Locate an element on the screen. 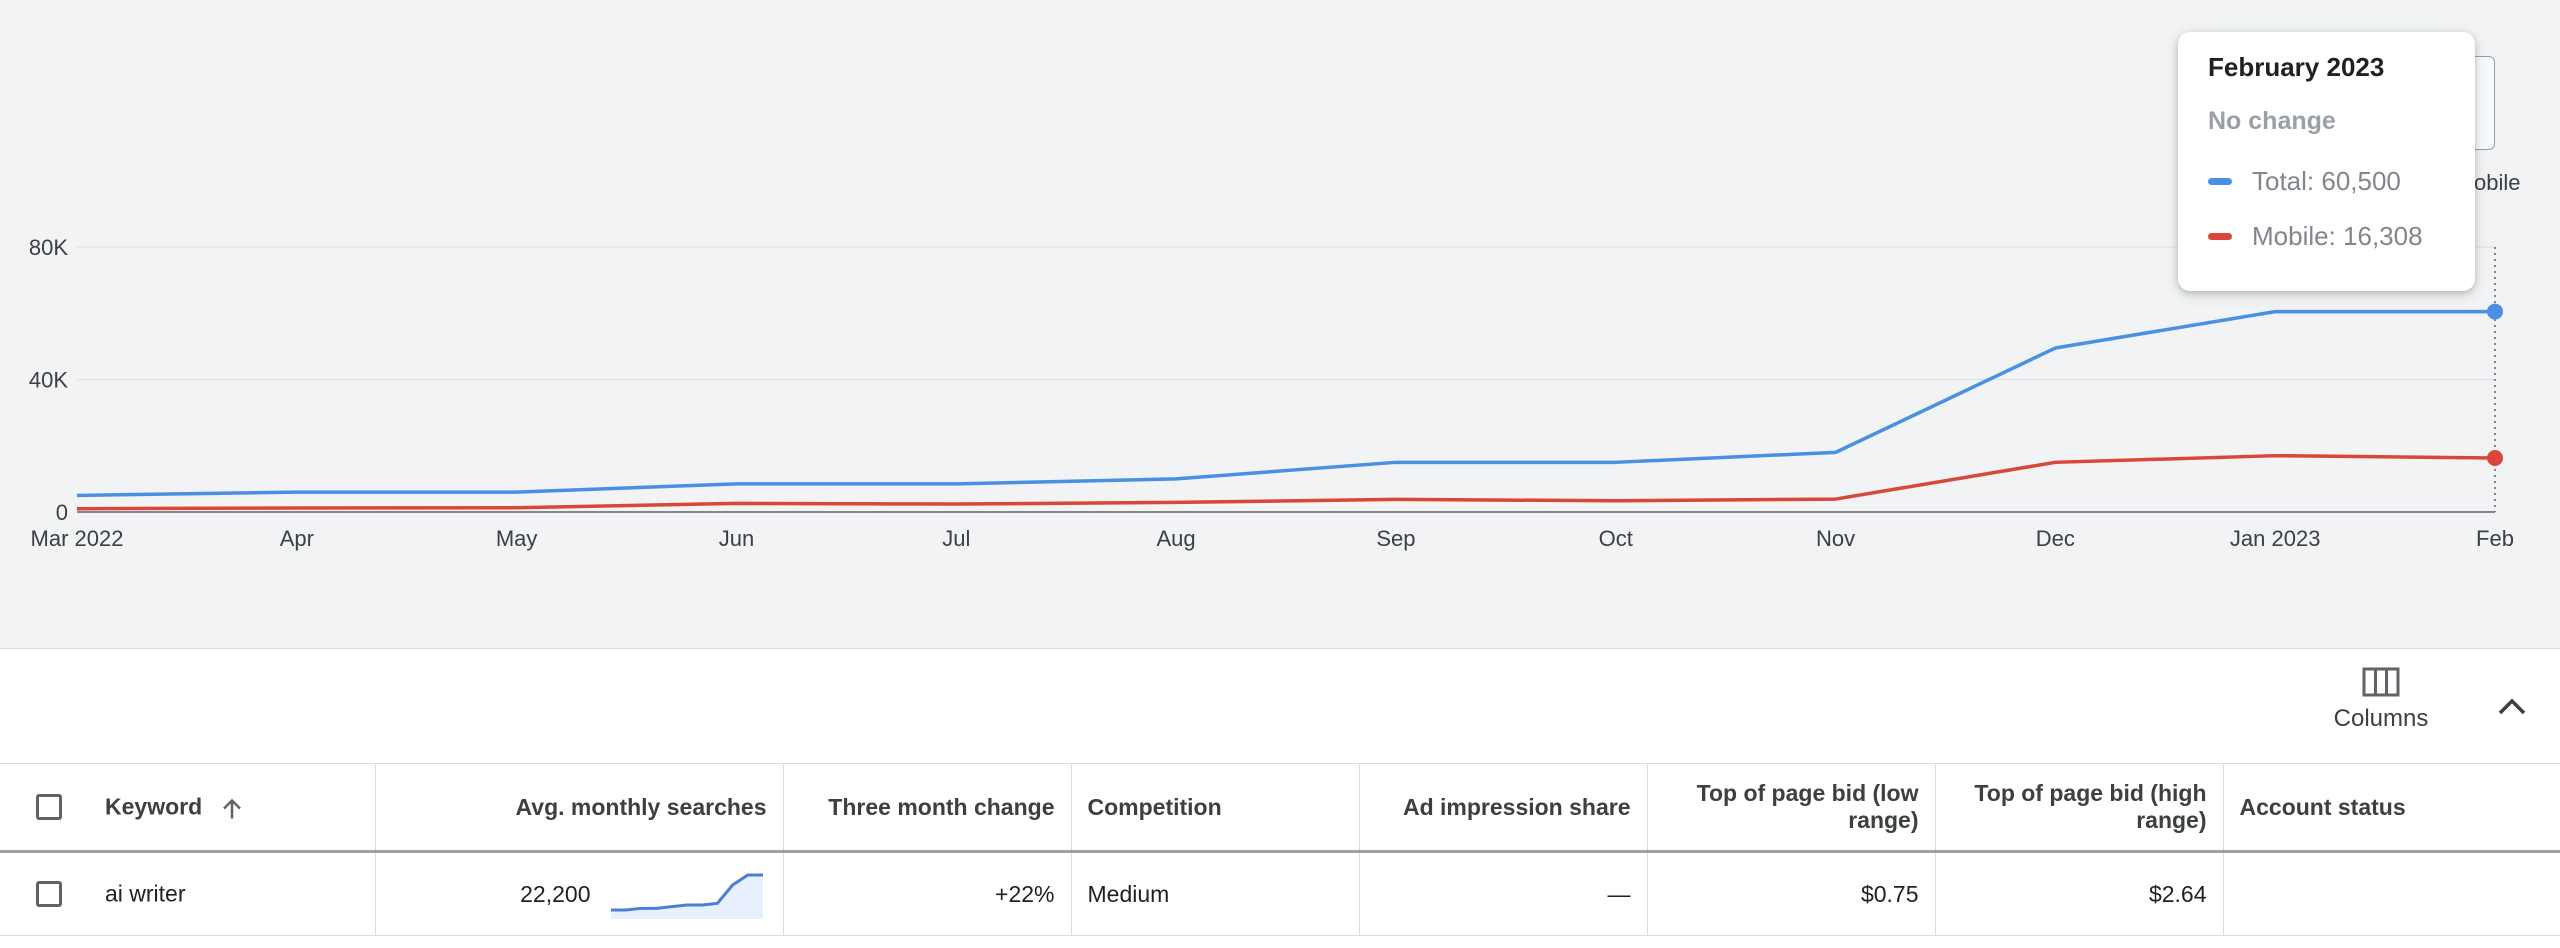 The height and width of the screenshot is (948, 2560). ad-impression-share-cell: — is located at coordinates (1503, 893).